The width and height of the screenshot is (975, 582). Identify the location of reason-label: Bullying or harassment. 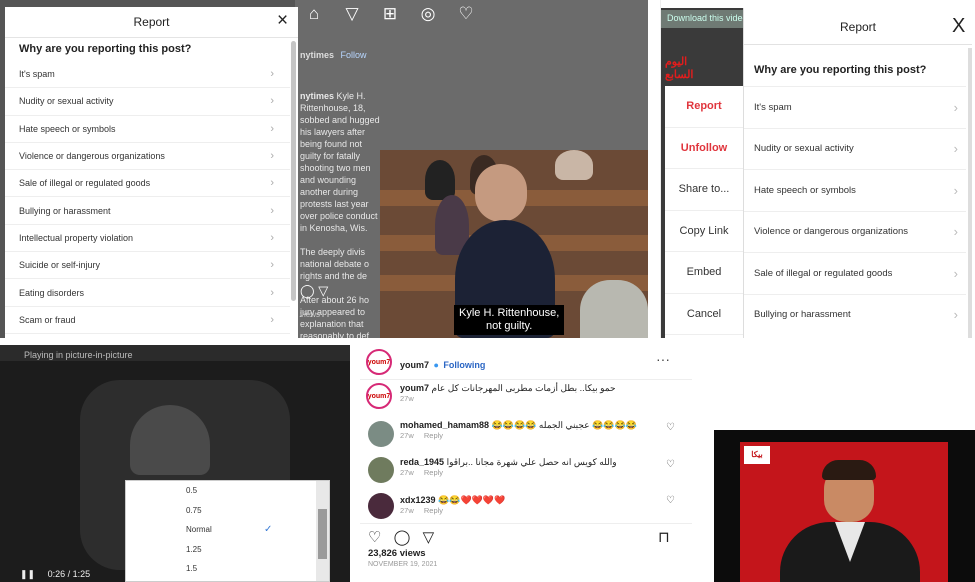
(65, 210).